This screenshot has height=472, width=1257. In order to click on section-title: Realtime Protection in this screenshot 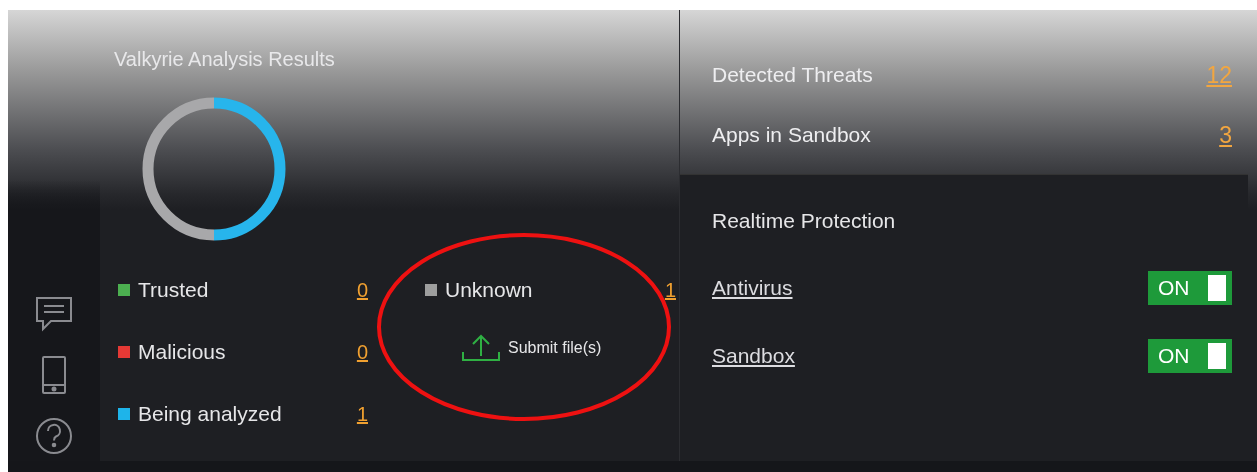, I will do `click(804, 221)`.